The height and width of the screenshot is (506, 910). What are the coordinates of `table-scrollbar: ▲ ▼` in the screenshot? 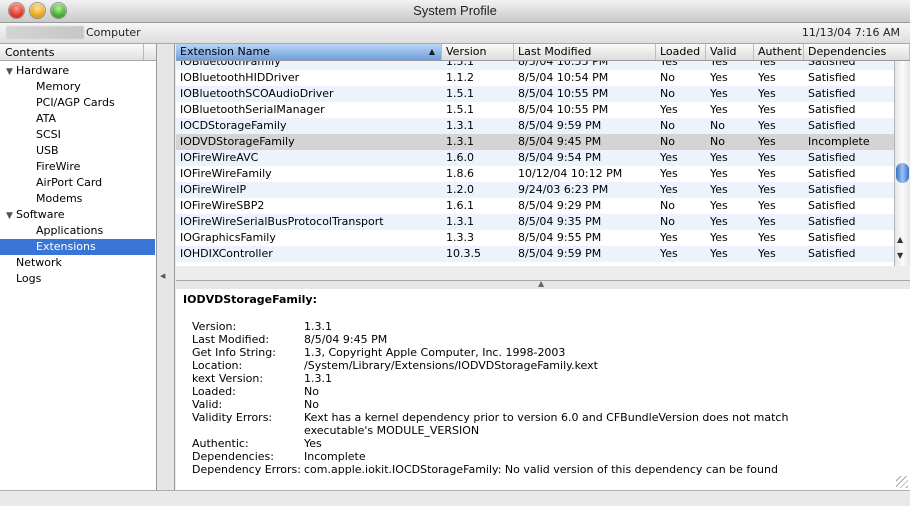 It's located at (902, 163).